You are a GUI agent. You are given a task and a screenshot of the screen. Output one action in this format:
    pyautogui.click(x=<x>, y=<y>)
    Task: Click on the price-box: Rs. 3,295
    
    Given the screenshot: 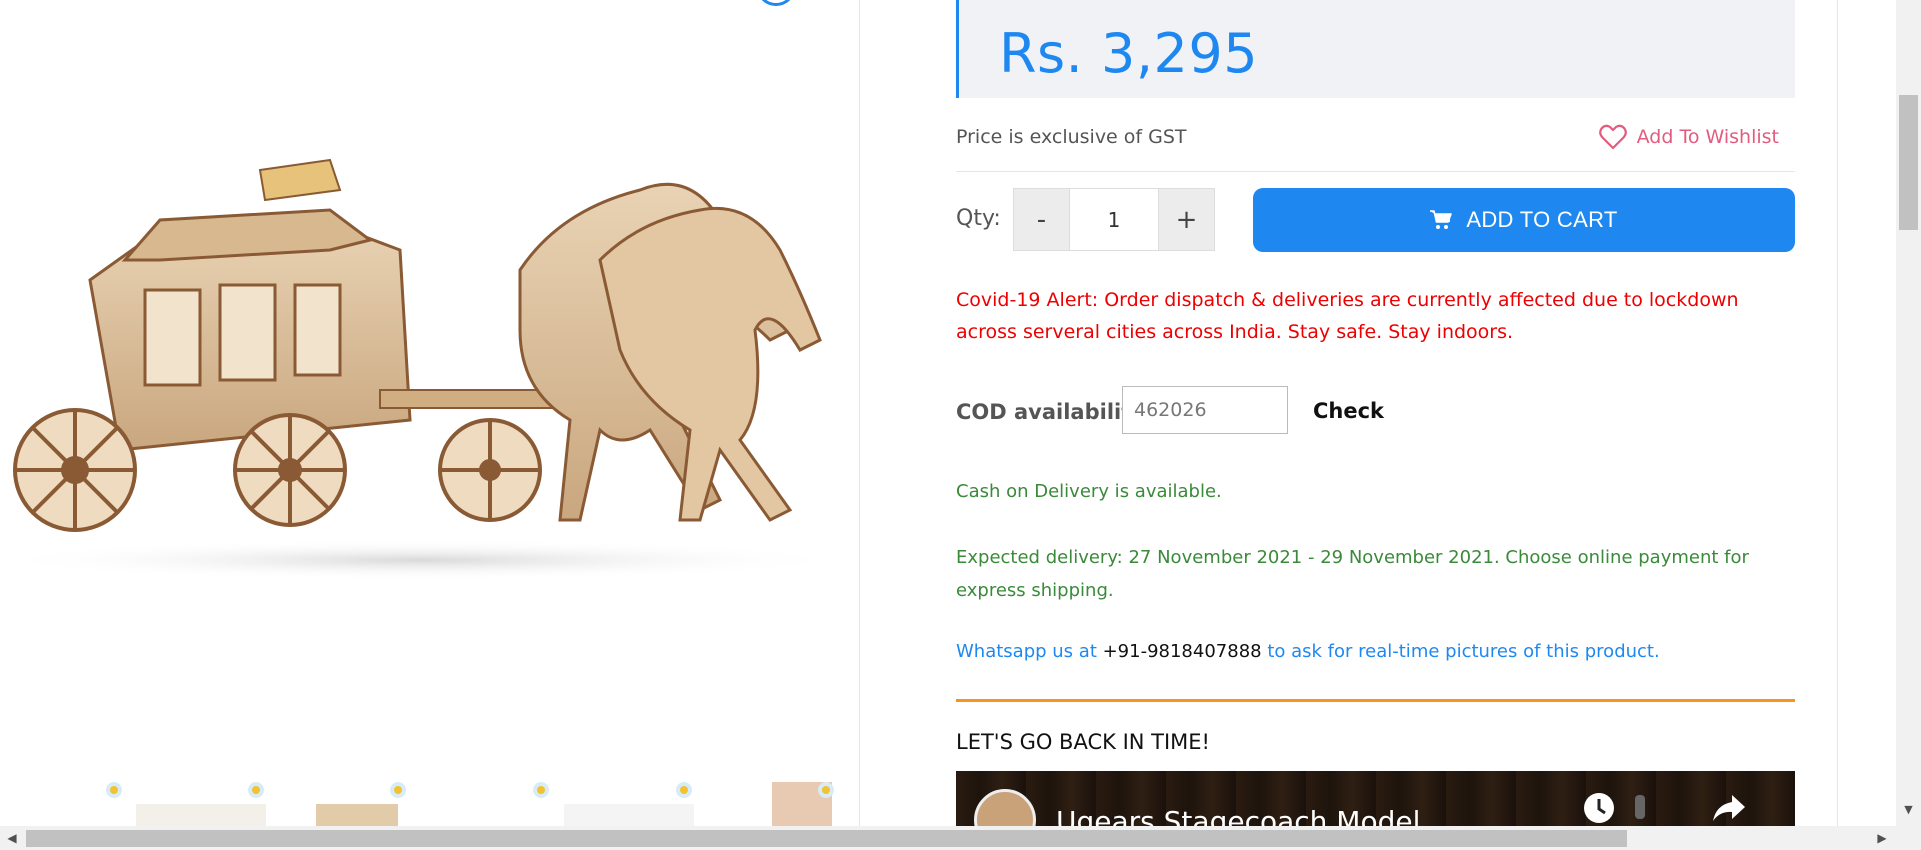 What is the action you would take?
    pyautogui.click(x=1375, y=49)
    